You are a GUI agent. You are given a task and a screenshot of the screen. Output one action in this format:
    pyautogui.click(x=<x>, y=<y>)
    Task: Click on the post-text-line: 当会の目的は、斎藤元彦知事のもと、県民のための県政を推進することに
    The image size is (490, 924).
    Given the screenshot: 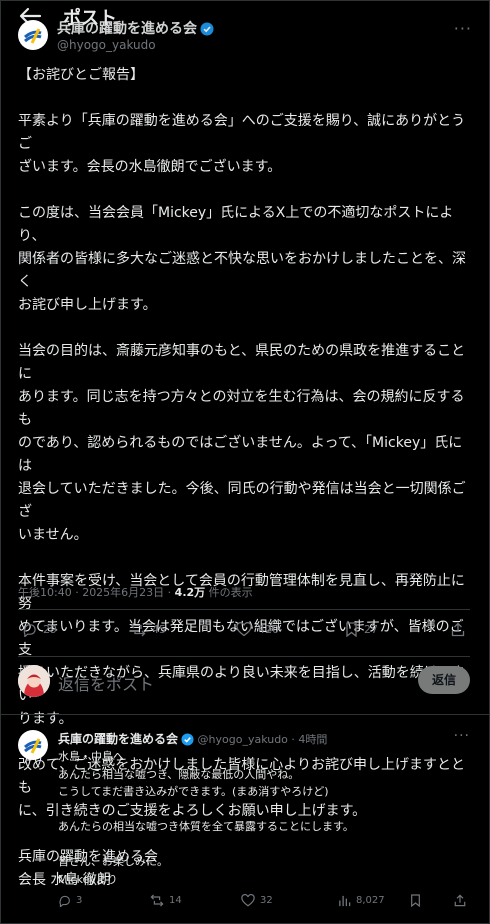 What is the action you would take?
    pyautogui.click(x=242, y=362)
    